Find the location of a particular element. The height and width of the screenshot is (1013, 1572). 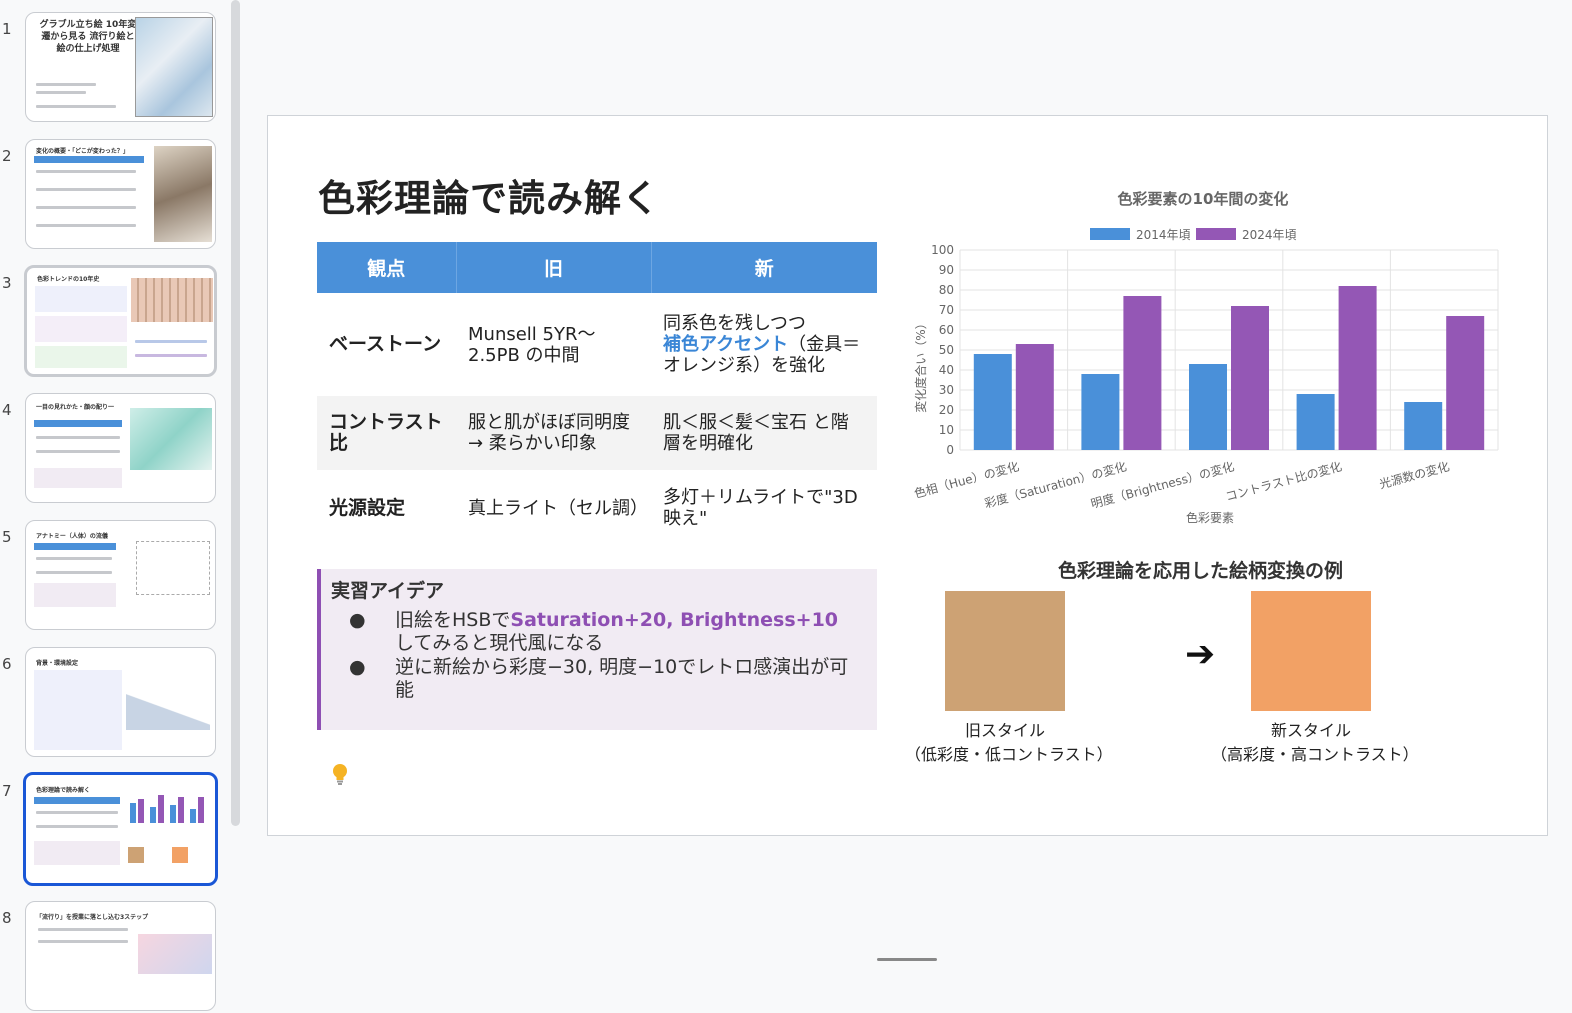

slide-preview-title: グラブル立ち絵 10年変遷から見る 流行り絵と 絵の仕上げ処理 is located at coordinates (88, 37).